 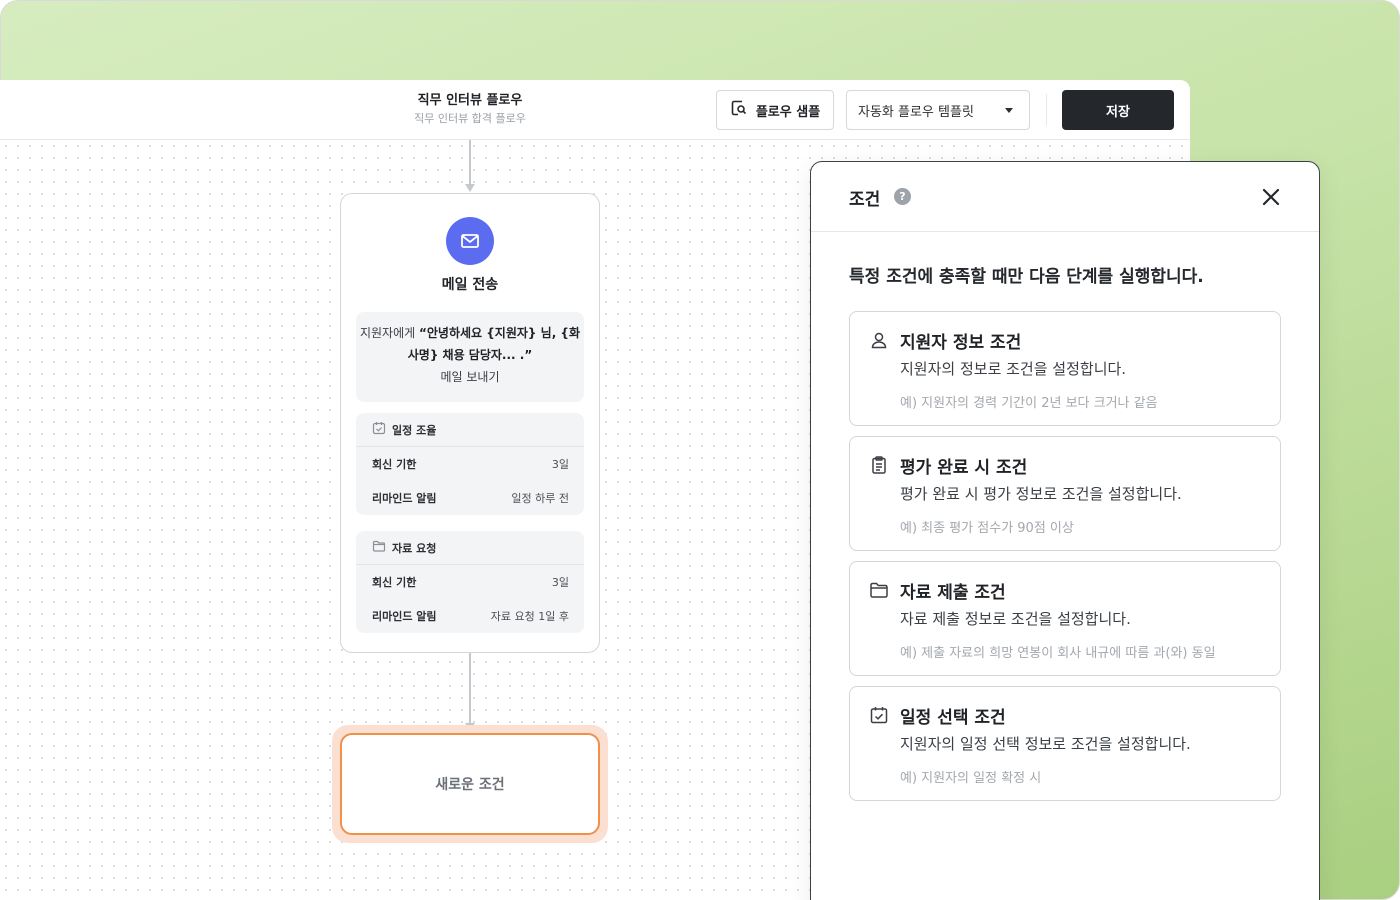 What do you see at coordinates (1046, 110) in the screenshot?
I see `toolbar-divider` at bounding box center [1046, 110].